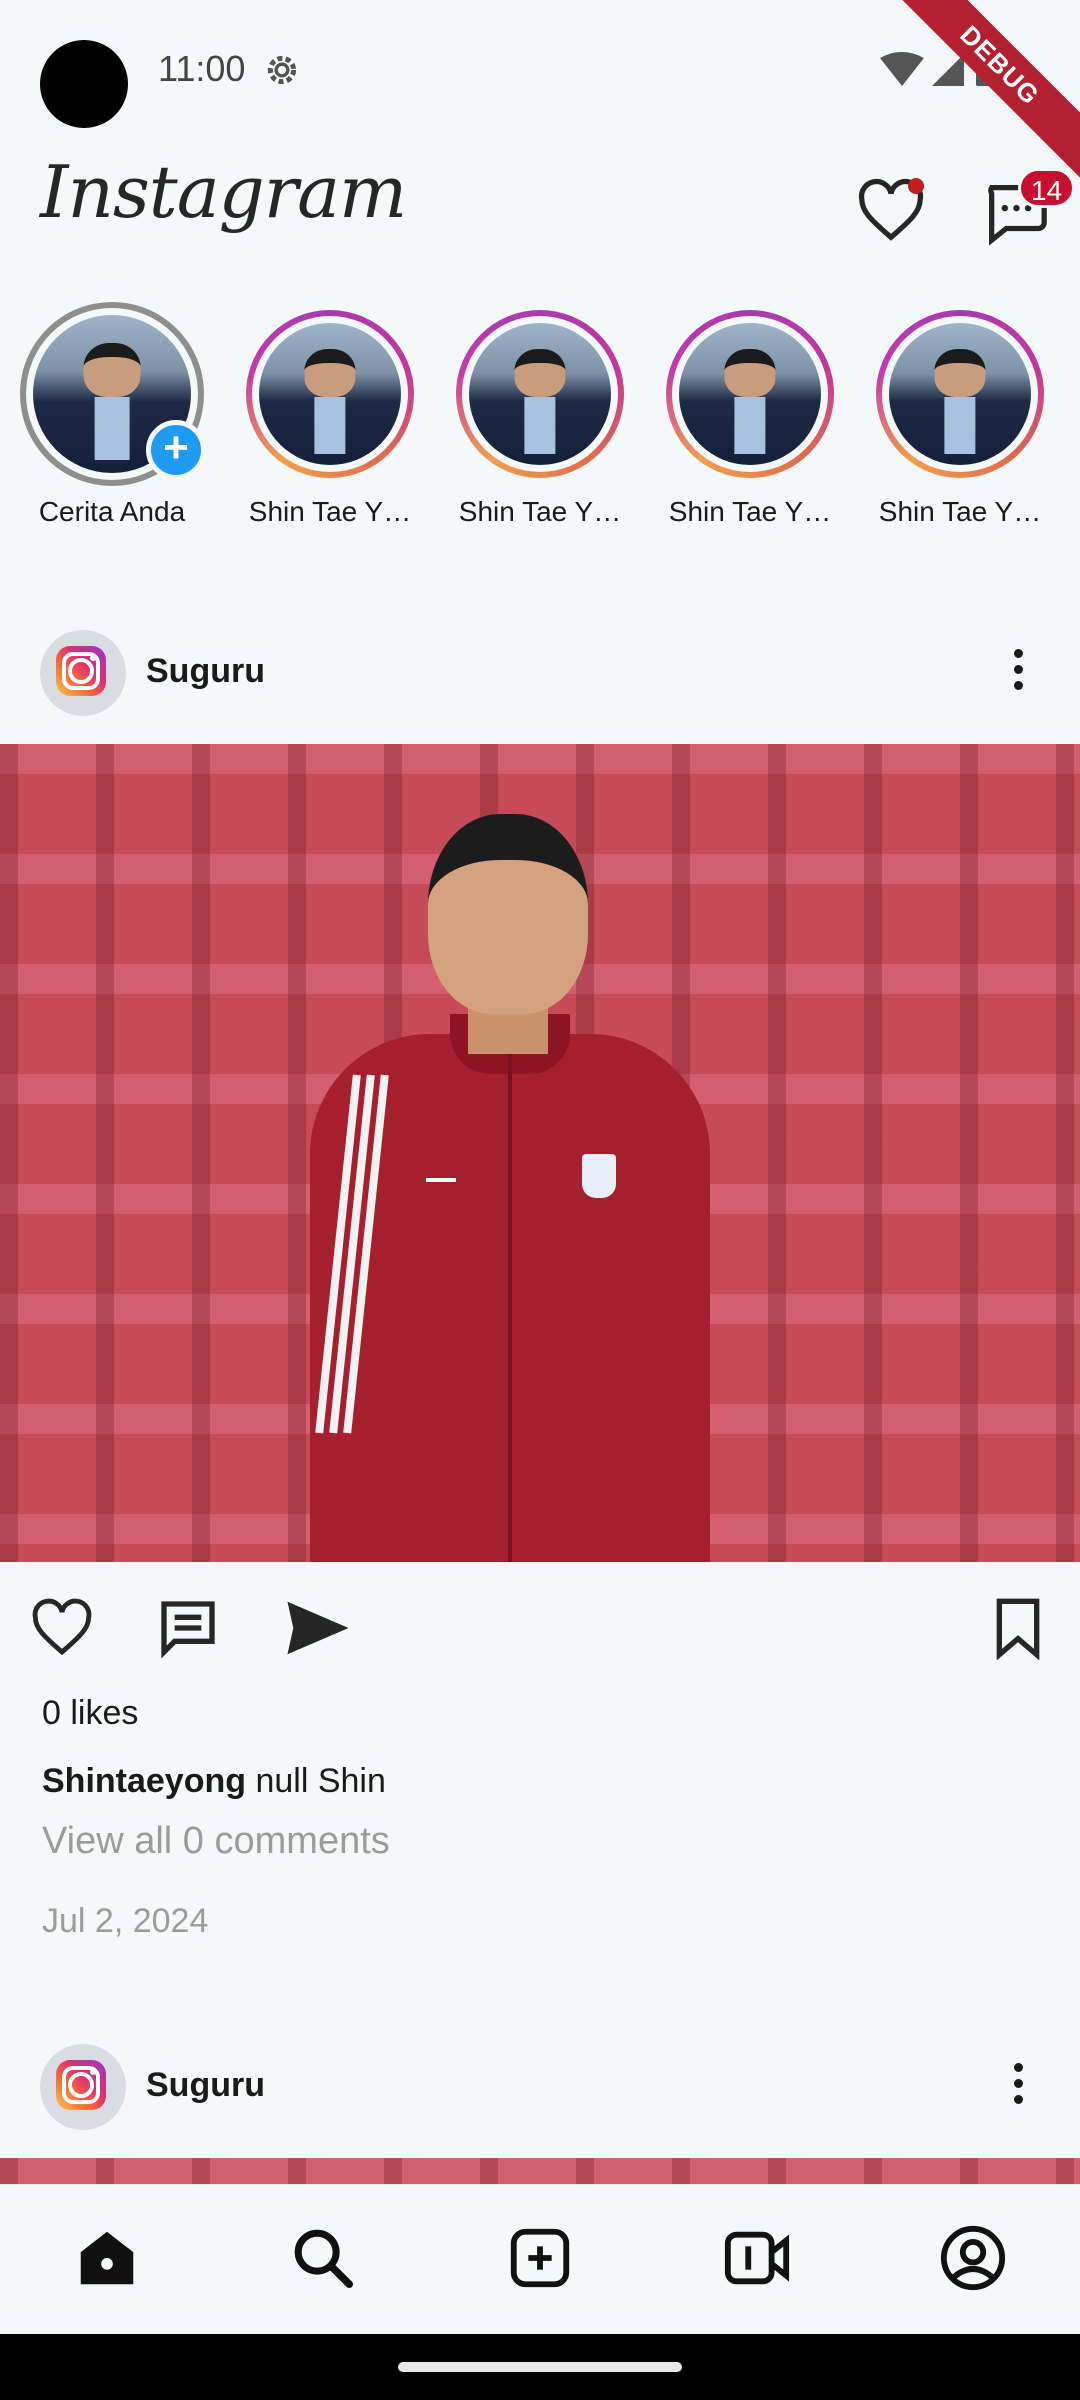  What do you see at coordinates (316, 1781) in the screenshot?
I see `caption-text: null Shin` at bounding box center [316, 1781].